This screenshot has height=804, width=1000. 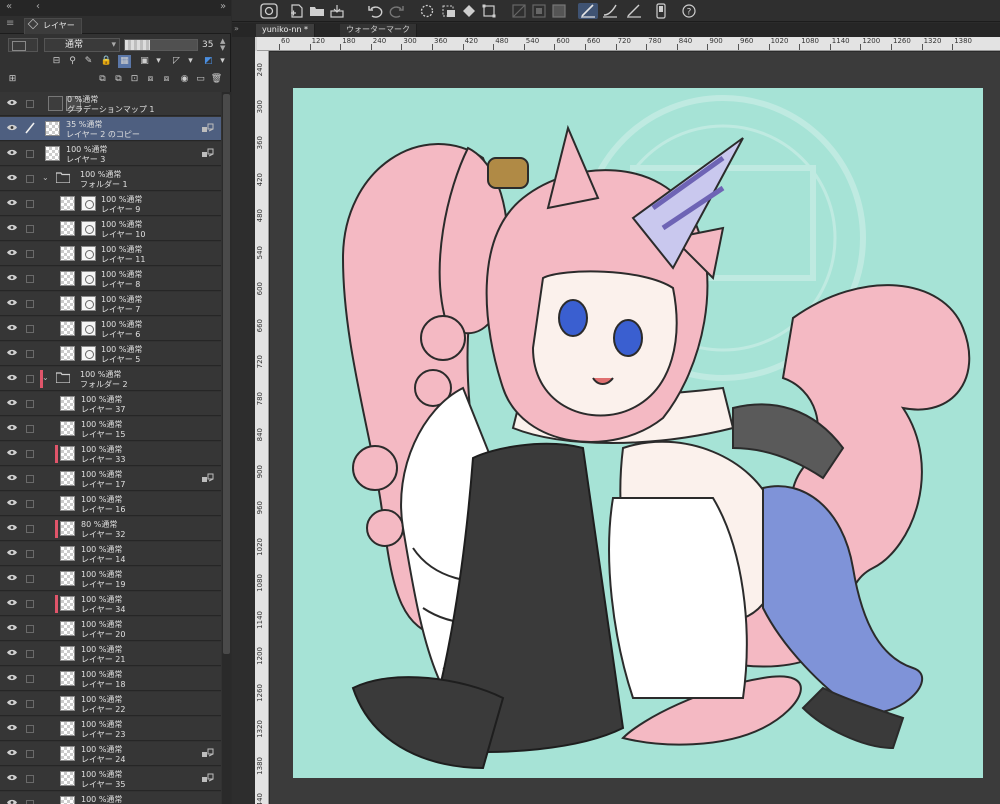 What do you see at coordinates (120, 309) in the screenshot?
I see `layer-name: レイヤー 7` at bounding box center [120, 309].